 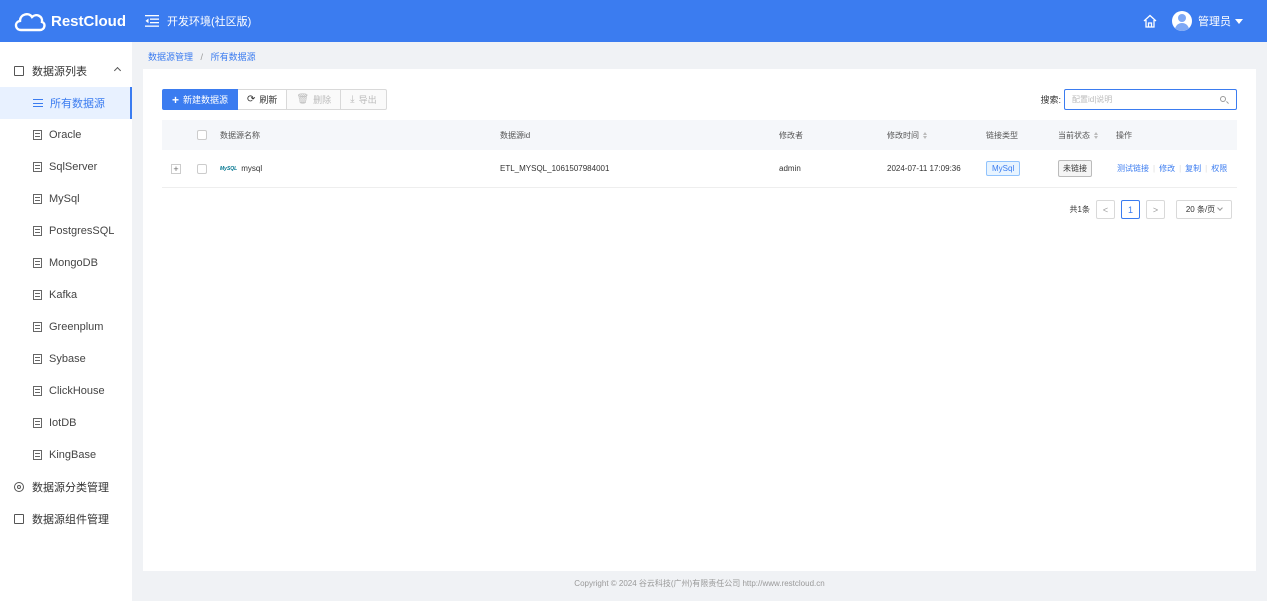 I want to click on search-input, so click(x=1140, y=99).